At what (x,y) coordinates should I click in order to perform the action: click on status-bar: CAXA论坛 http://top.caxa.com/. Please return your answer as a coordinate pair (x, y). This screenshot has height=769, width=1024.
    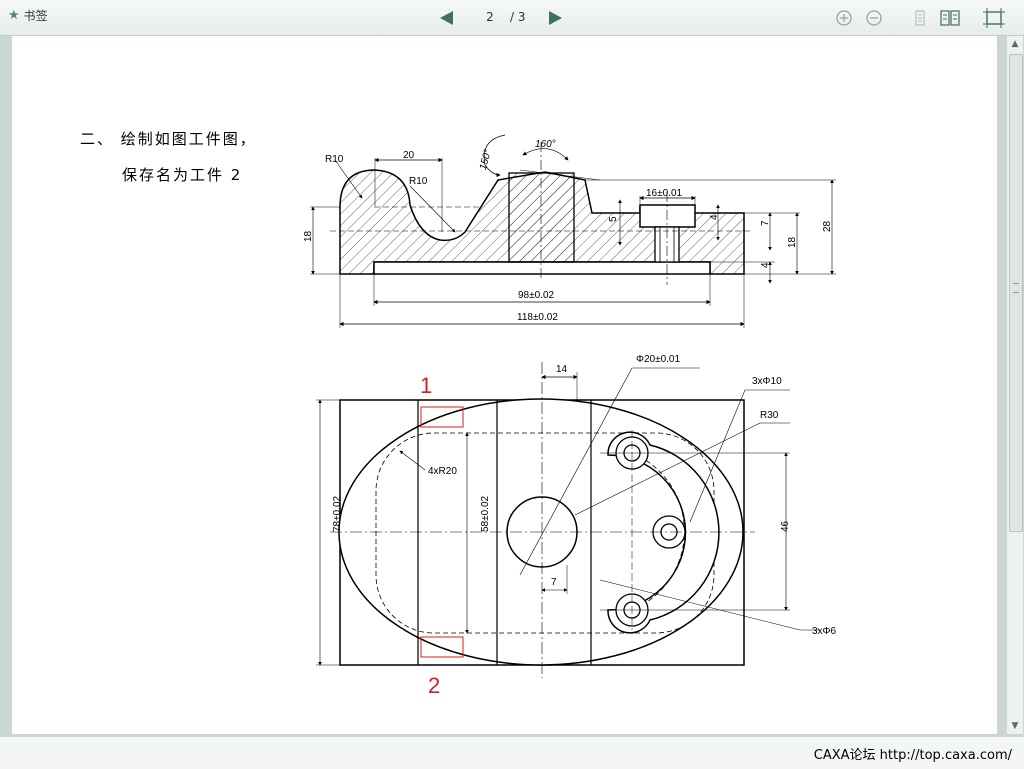
    Looking at the image, I should click on (512, 752).